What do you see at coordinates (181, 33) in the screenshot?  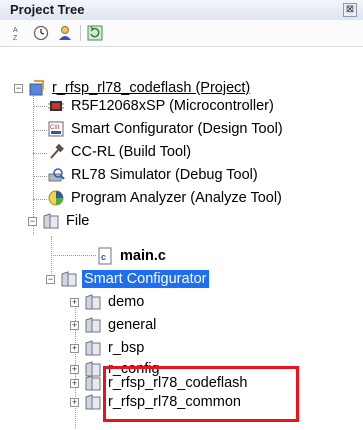 I see `panel-toolbar: A Z` at bounding box center [181, 33].